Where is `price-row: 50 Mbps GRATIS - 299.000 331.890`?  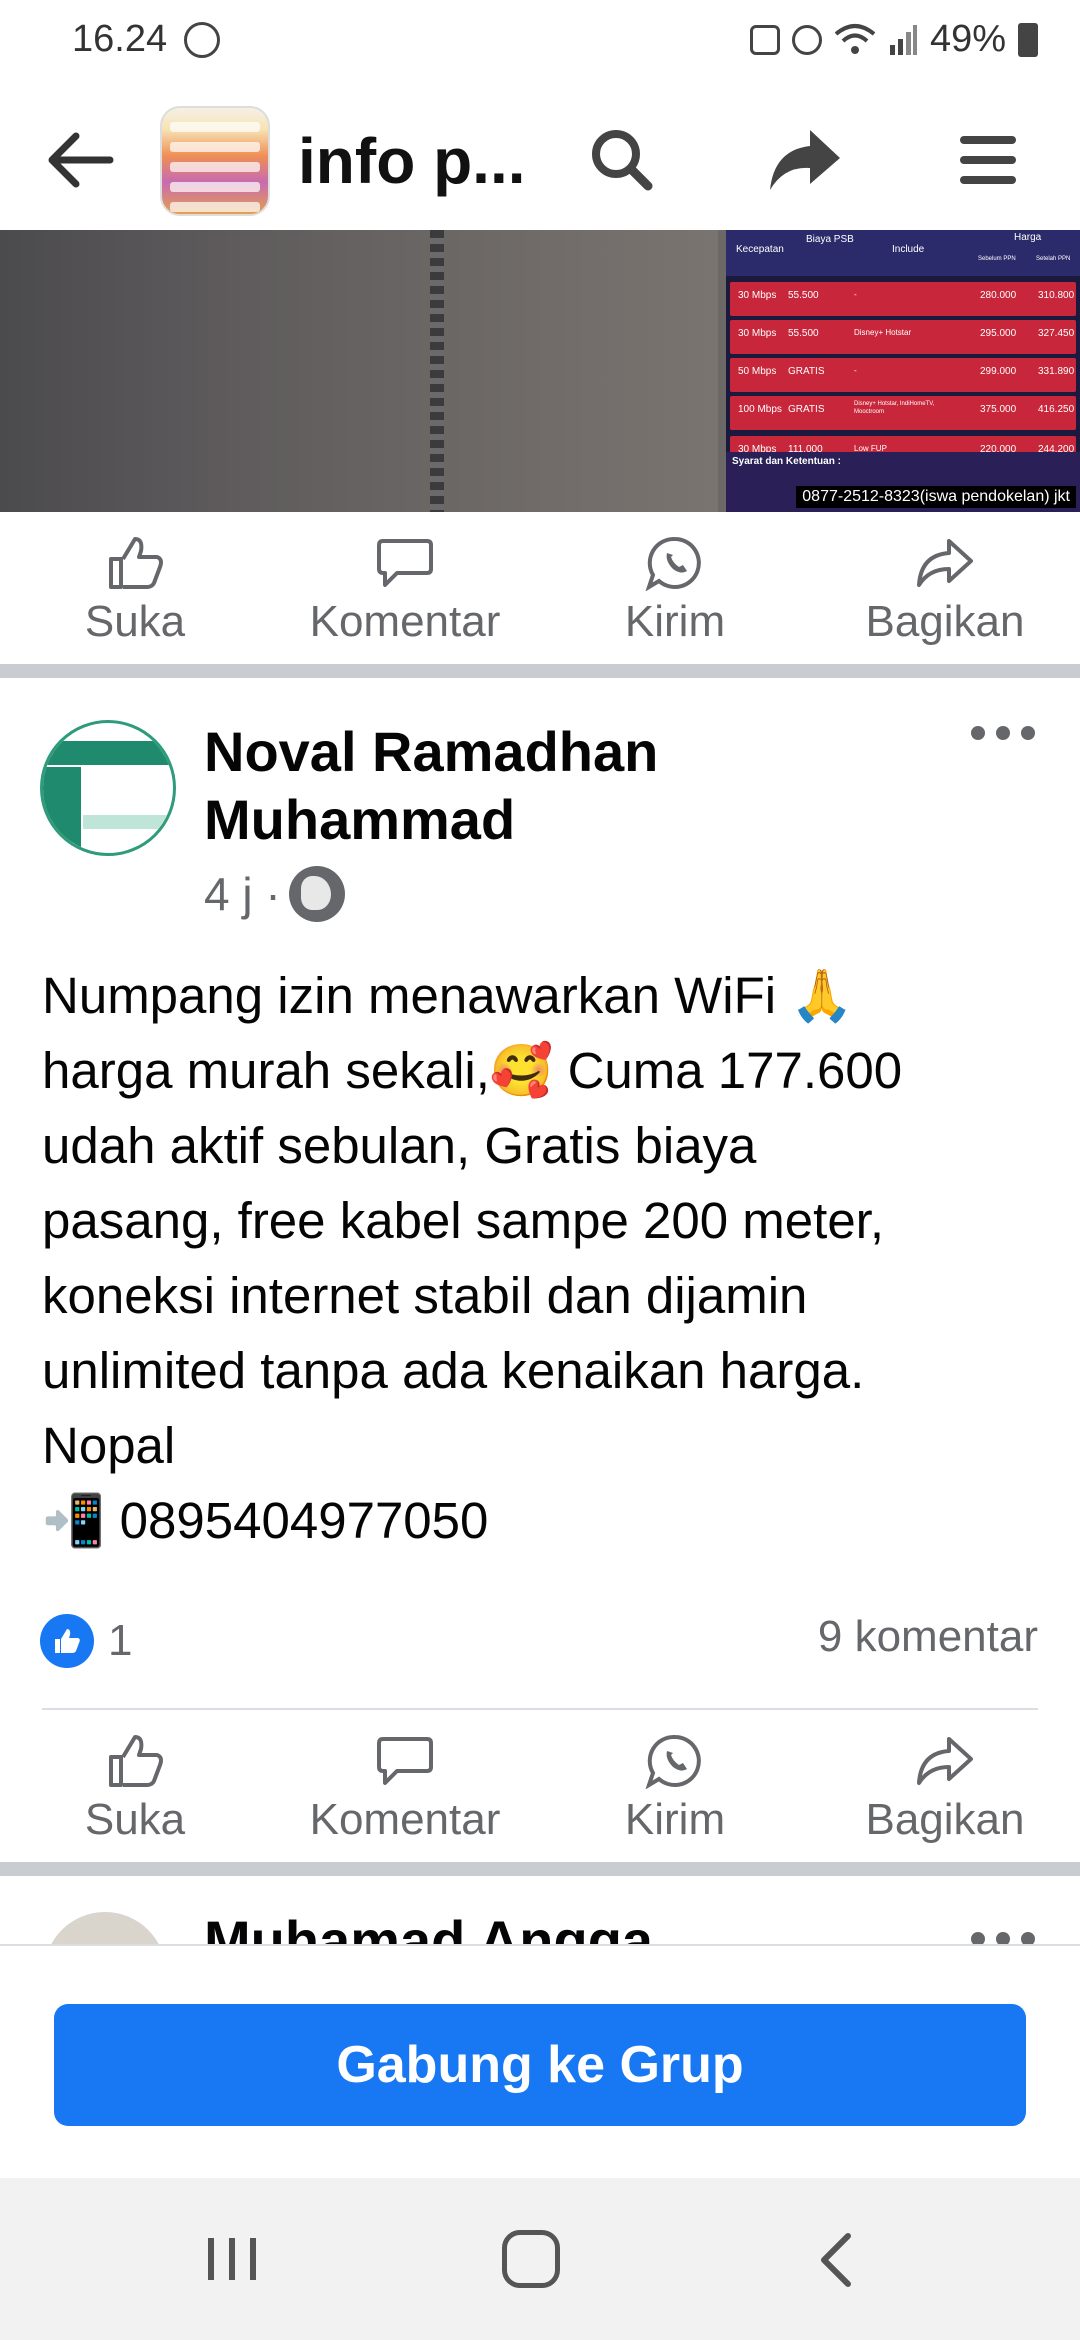 price-row: 50 Mbps GRATIS - 299.000 331.890 is located at coordinates (903, 375).